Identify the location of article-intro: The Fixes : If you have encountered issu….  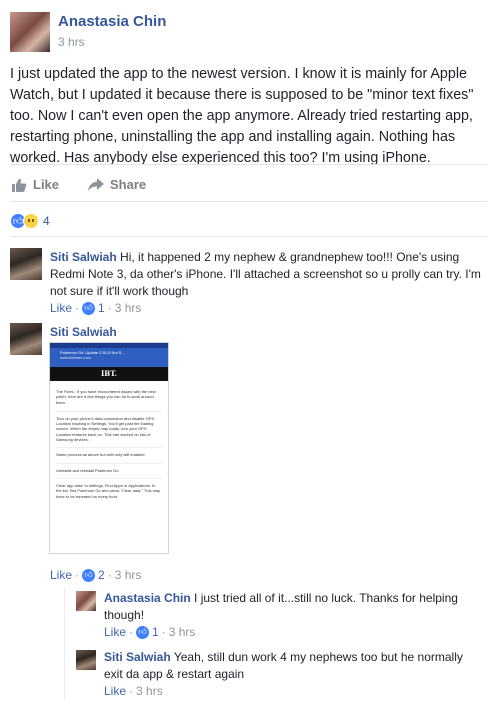
(106, 397).